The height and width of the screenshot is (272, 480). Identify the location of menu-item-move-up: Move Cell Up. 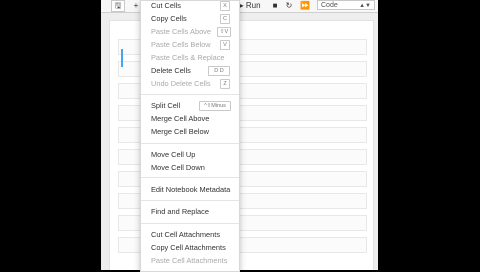
(173, 154).